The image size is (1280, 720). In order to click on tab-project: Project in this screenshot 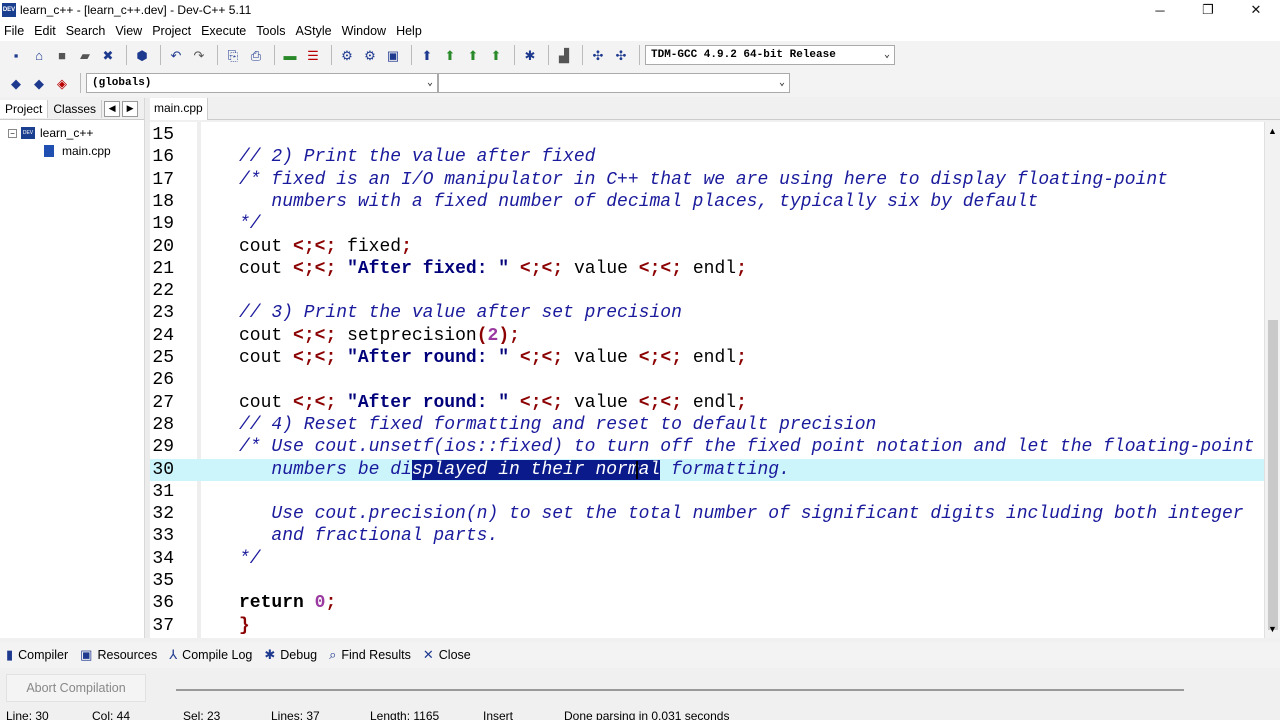, I will do `click(24, 108)`.